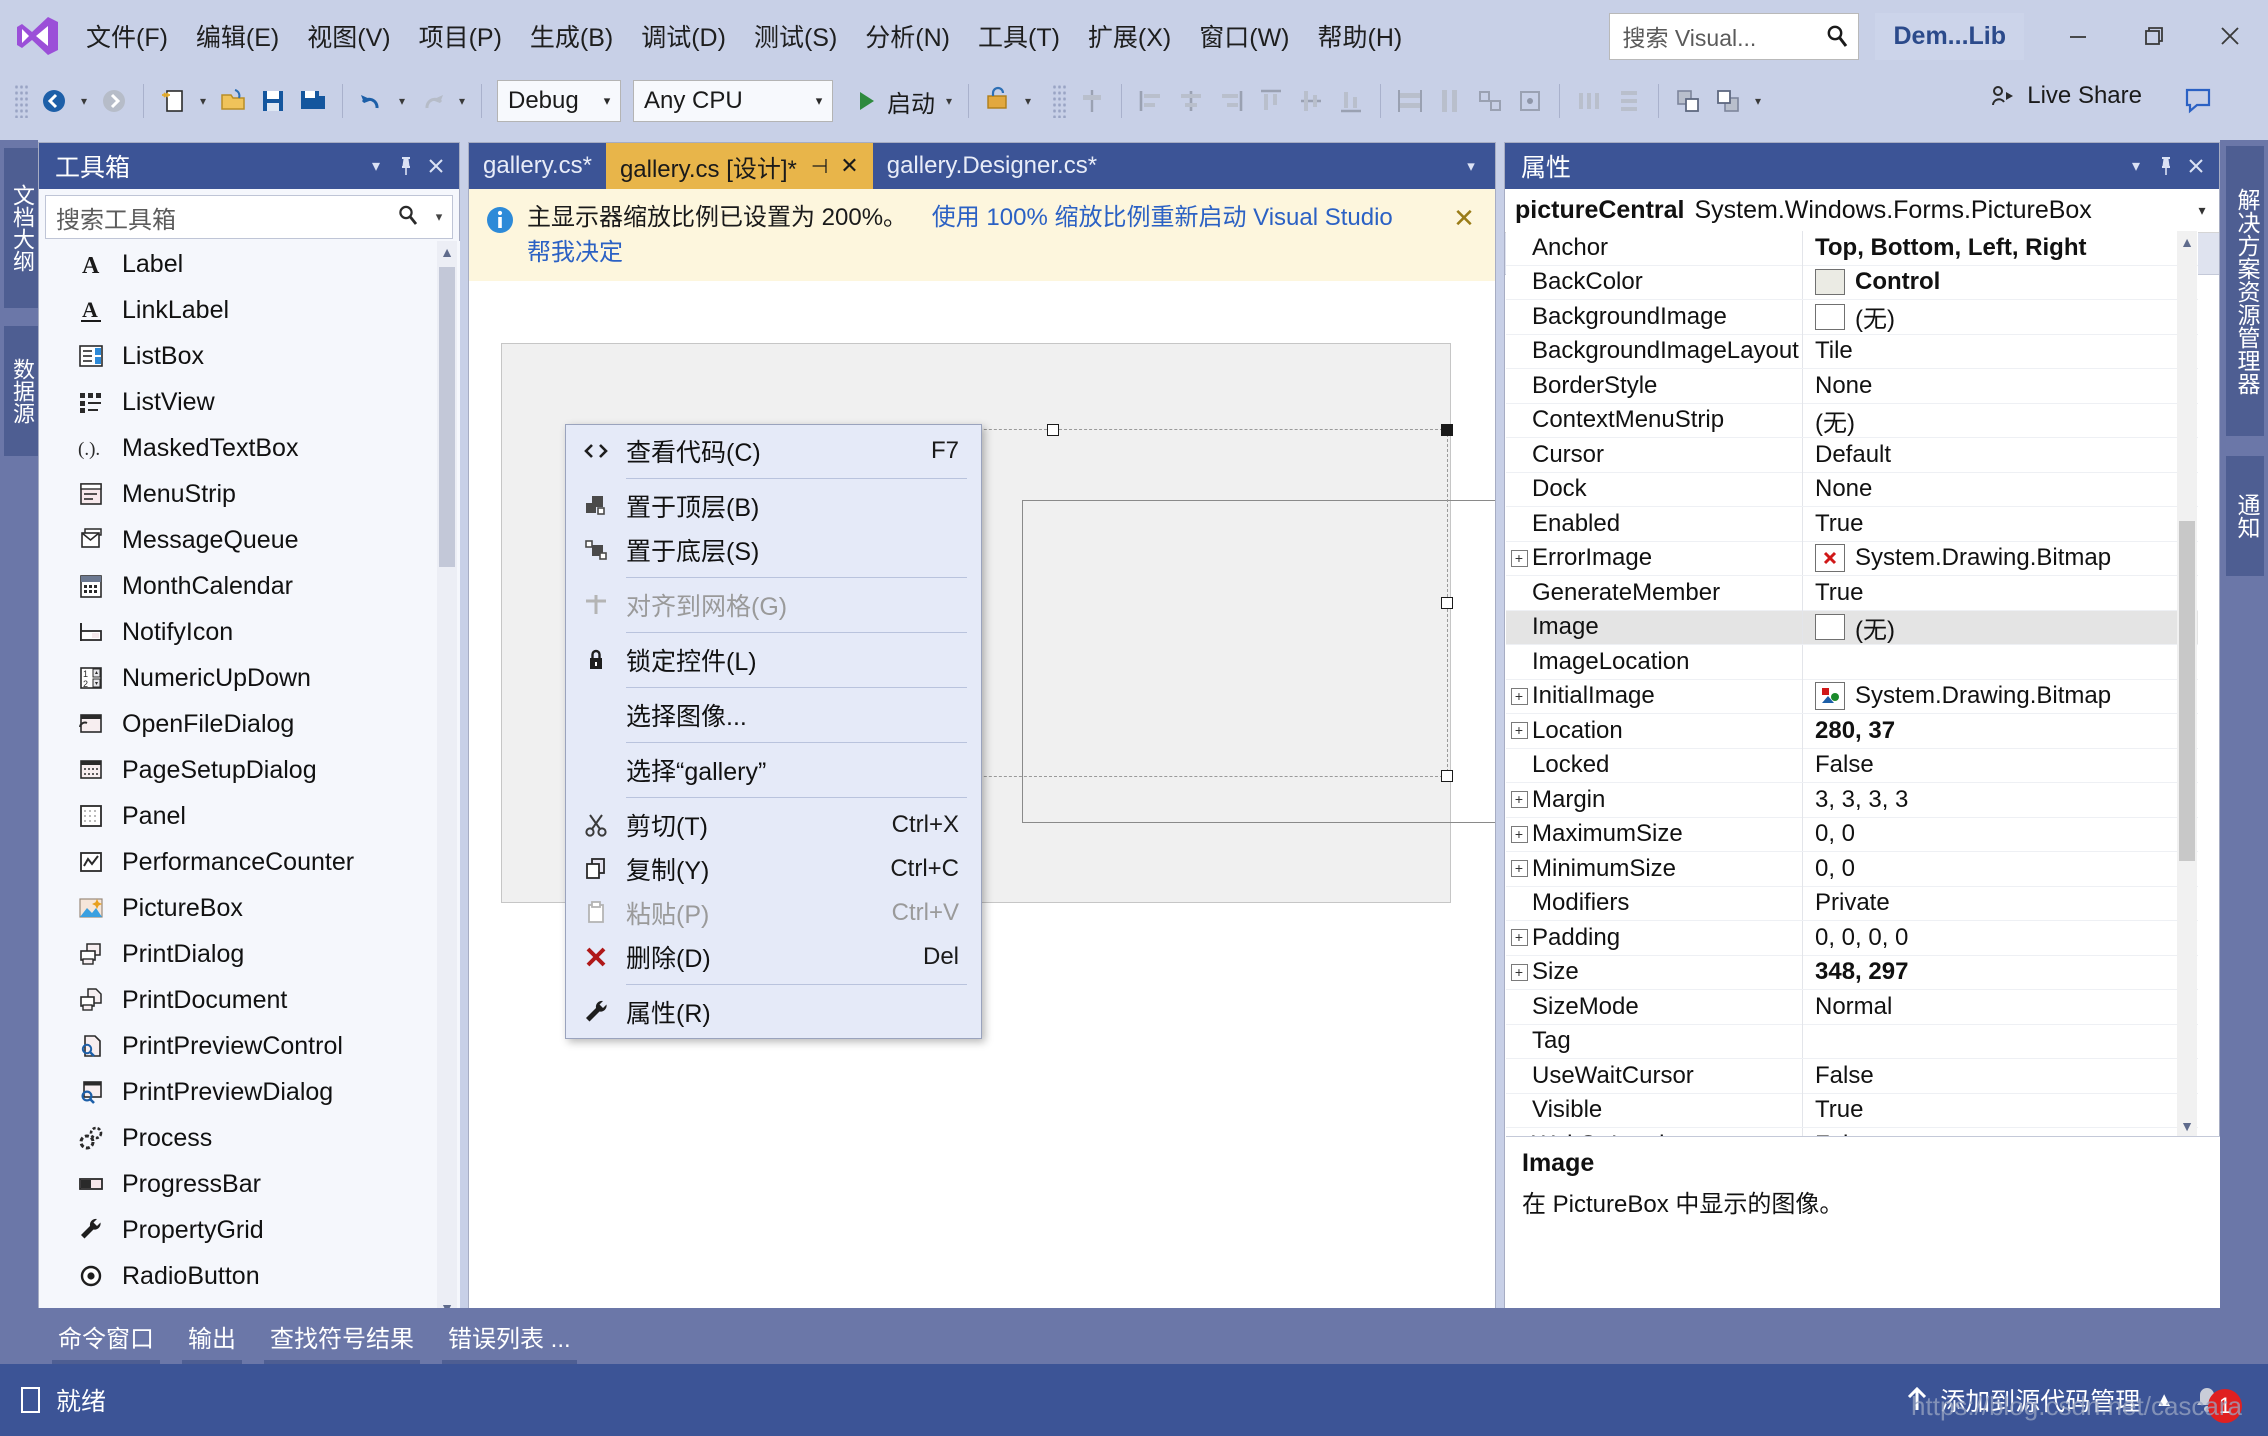  What do you see at coordinates (2000, 972) in the screenshot?
I see `property-value-cell: 348, 297` at bounding box center [2000, 972].